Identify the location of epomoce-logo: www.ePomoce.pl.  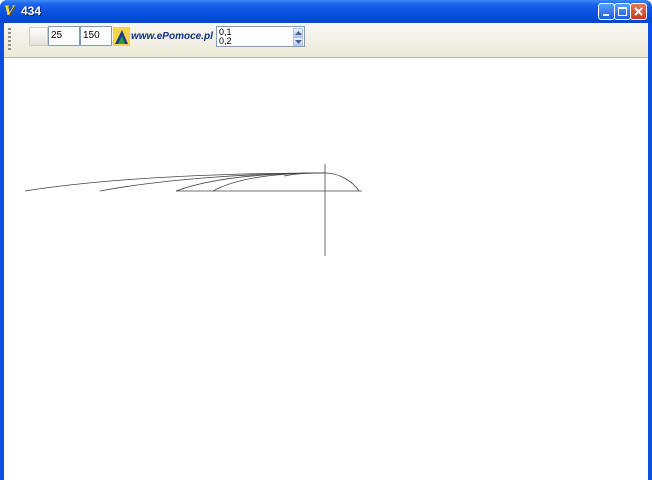
(164, 36).